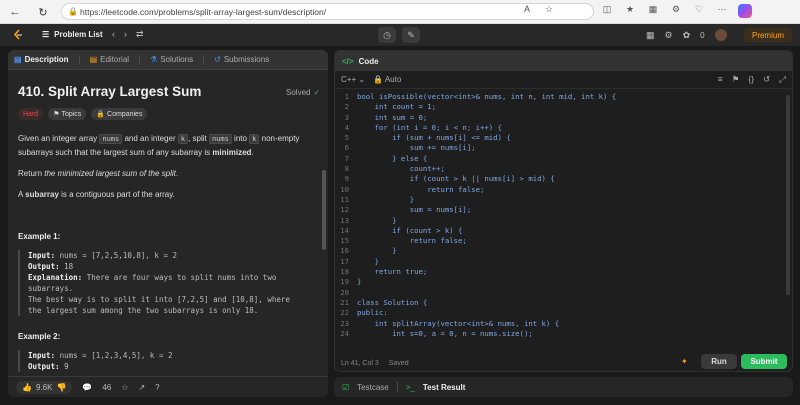  I want to click on code-text: if (count > k) {, so click(410, 230).